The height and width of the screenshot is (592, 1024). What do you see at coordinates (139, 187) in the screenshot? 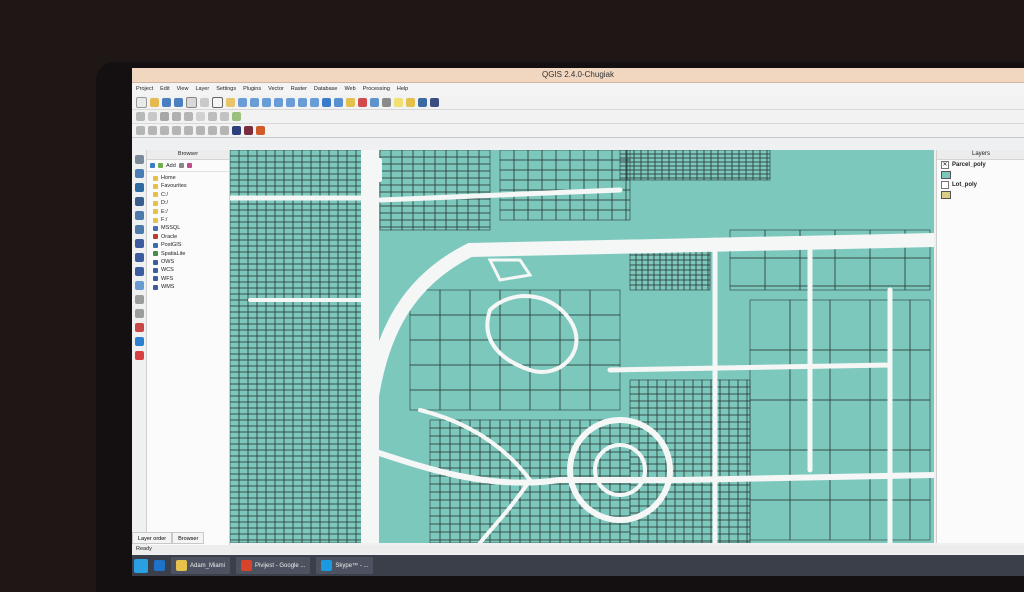
I see `add-postgis-icon` at bounding box center [139, 187].